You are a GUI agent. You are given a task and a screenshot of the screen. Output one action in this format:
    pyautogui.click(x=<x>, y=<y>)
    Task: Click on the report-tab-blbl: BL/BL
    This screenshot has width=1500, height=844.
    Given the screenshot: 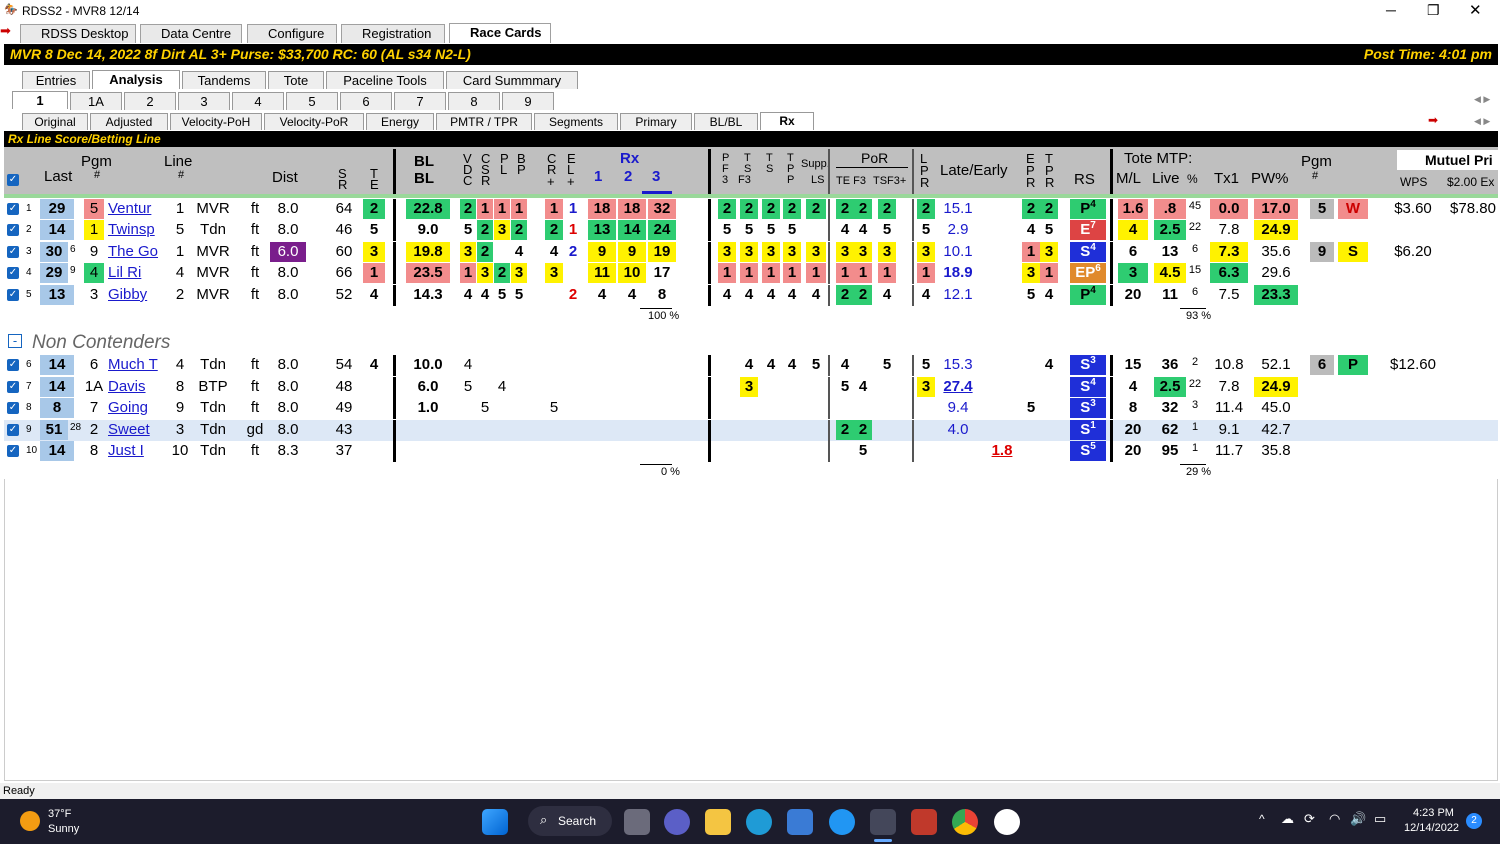 What is the action you would take?
    pyautogui.click(x=726, y=121)
    